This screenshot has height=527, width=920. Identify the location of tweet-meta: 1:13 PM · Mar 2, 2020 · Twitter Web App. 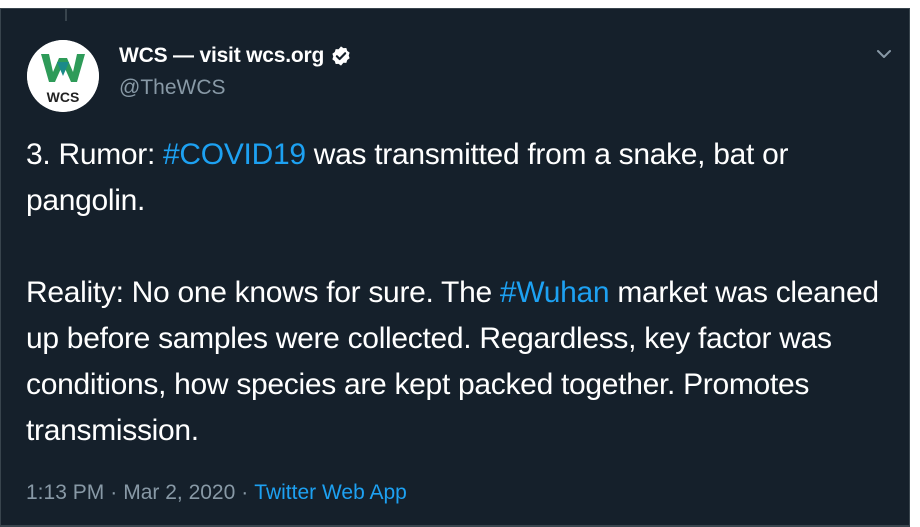
(216, 493).